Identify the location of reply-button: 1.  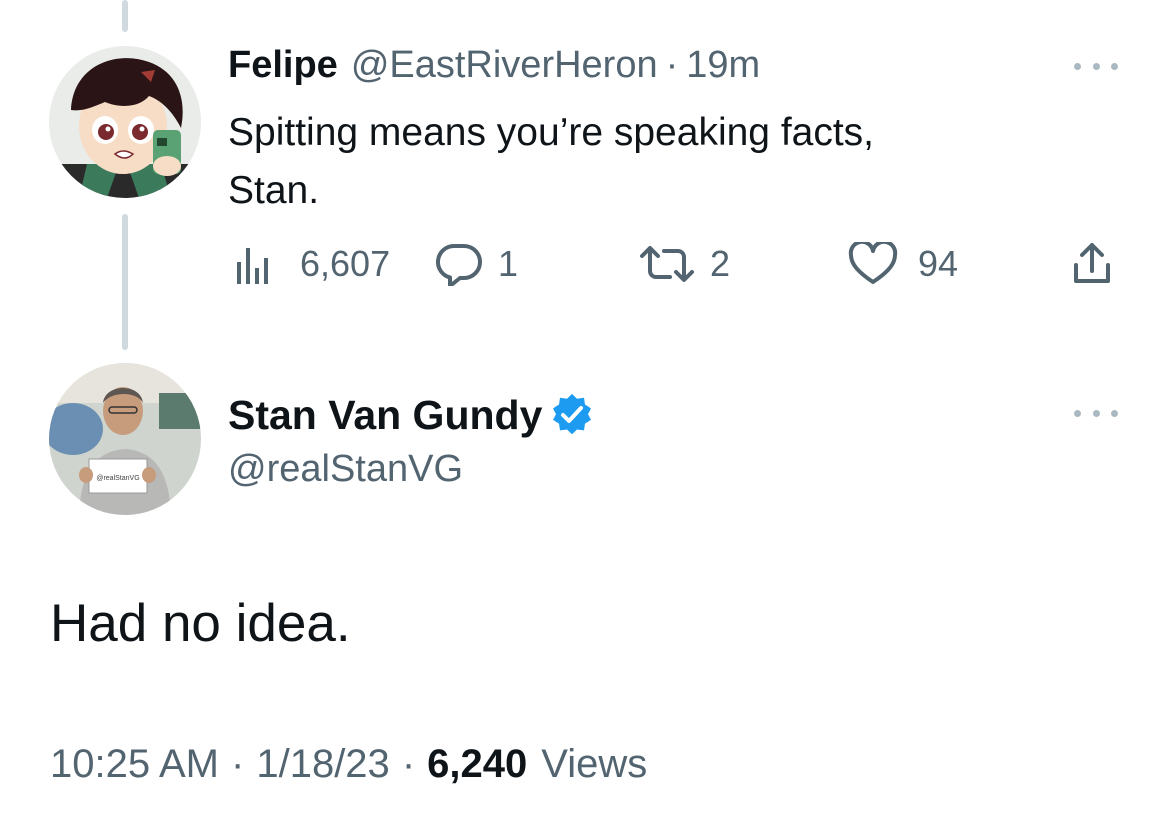
(476, 264).